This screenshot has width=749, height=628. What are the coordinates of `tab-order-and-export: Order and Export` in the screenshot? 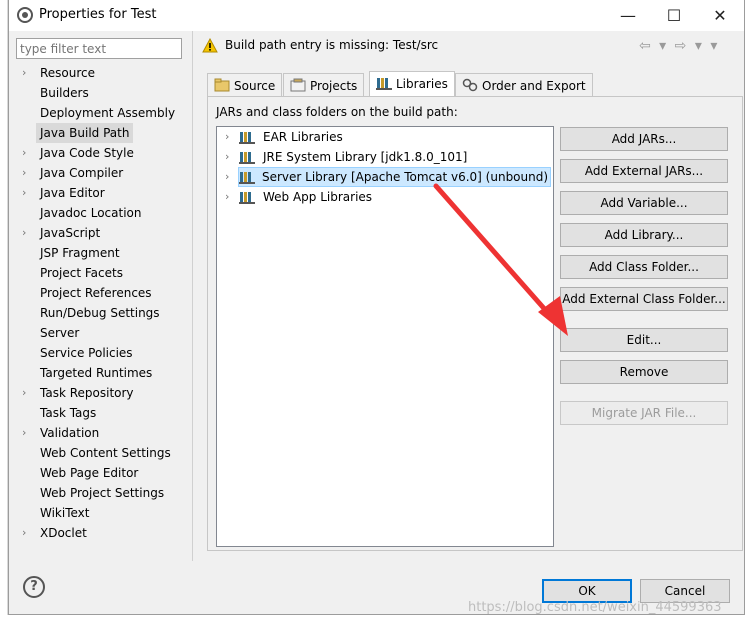 It's located at (524, 85).